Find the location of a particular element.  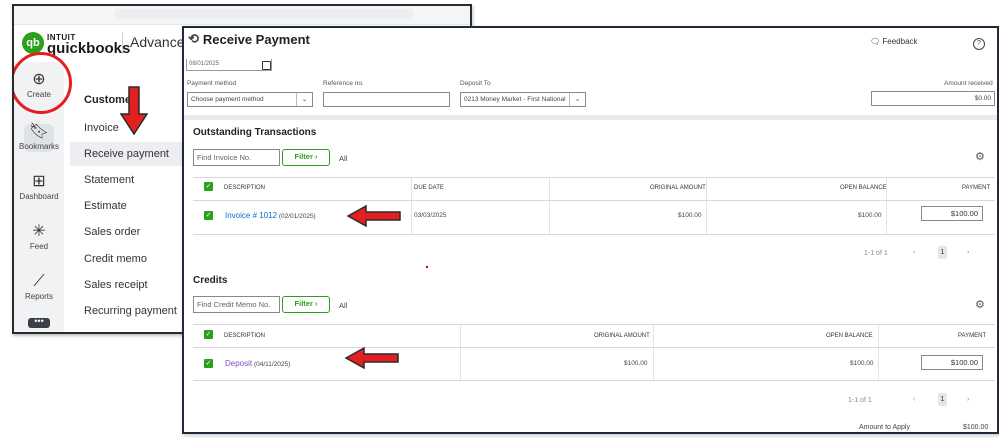

deposit-date: (04/11/2025) is located at coordinates (272, 364).